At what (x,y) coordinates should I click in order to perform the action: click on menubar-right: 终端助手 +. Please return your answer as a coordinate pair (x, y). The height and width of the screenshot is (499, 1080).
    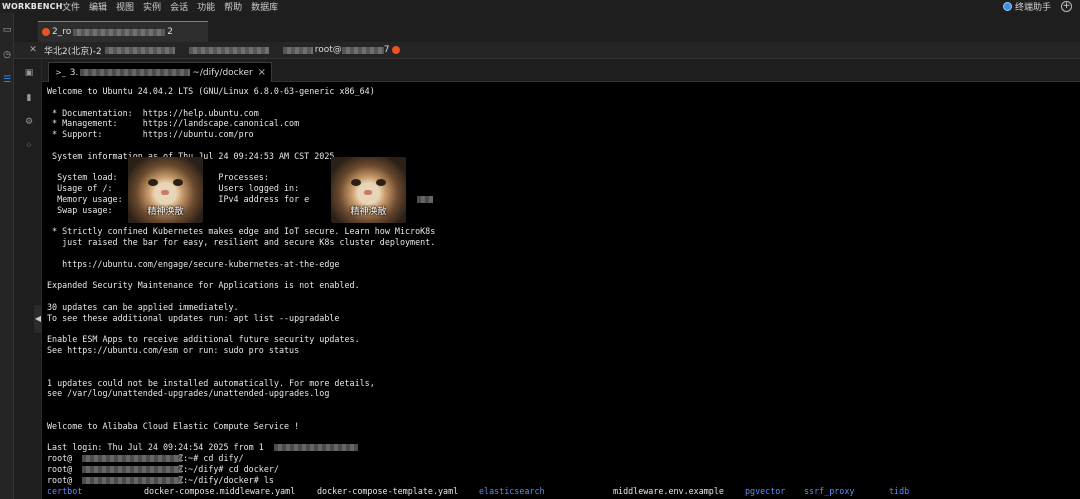
    Looking at the image, I should click on (1037, 6).